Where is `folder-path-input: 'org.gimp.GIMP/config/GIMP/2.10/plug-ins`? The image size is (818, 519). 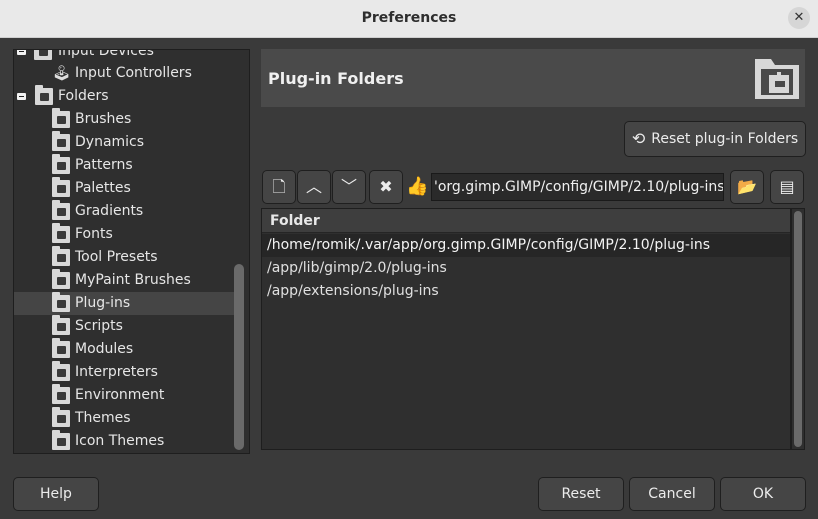
folder-path-input: 'org.gimp.GIMP/config/GIMP/2.10/plug-ins is located at coordinates (577, 187).